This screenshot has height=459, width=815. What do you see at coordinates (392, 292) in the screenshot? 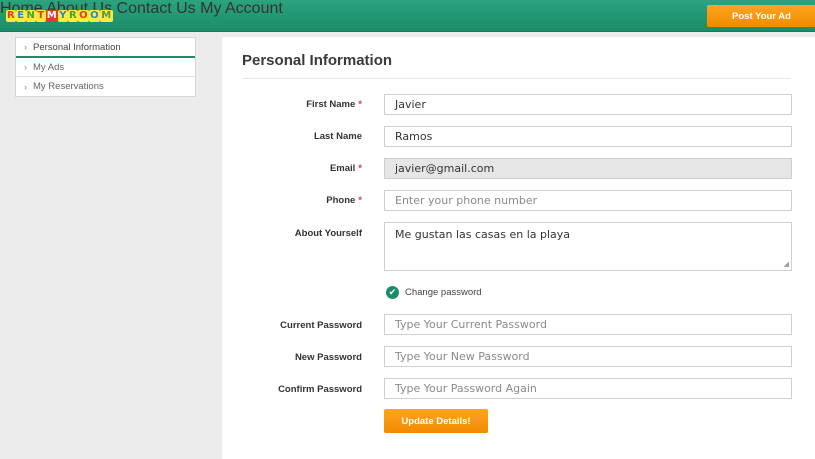
I see `check-circle-icon: ✔` at bounding box center [392, 292].